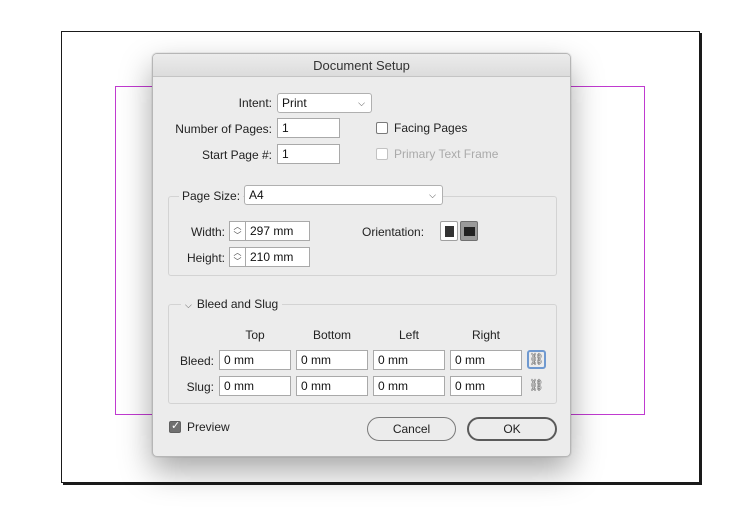  What do you see at coordinates (294, 103) in the screenshot?
I see `intent-value: Print` at bounding box center [294, 103].